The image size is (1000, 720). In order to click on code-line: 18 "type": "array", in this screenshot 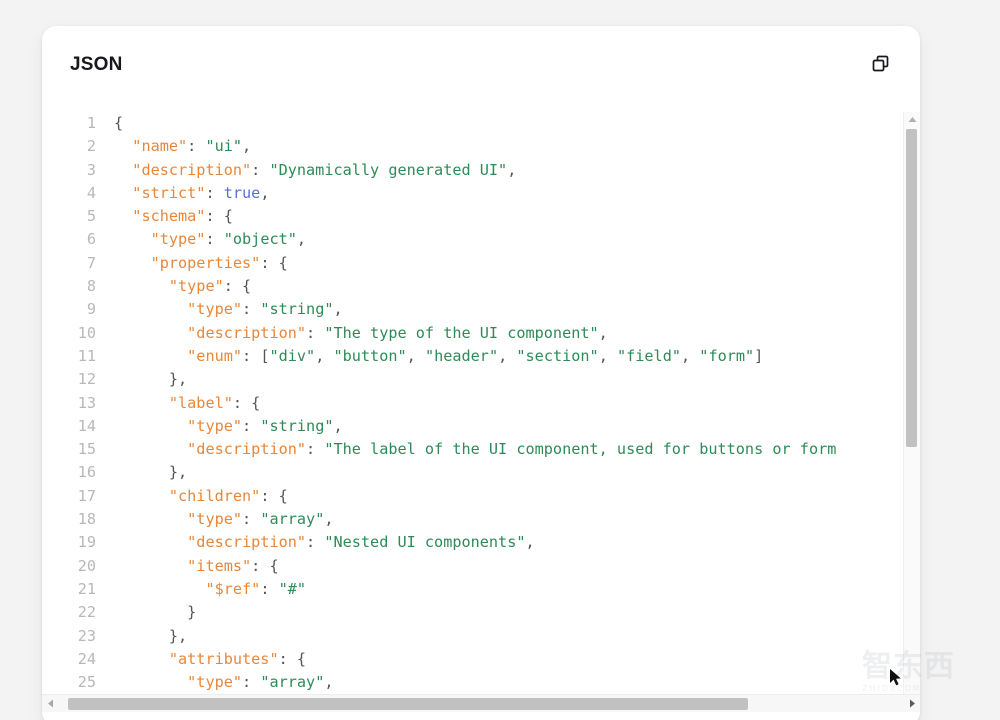, I will do `click(439, 519)`.